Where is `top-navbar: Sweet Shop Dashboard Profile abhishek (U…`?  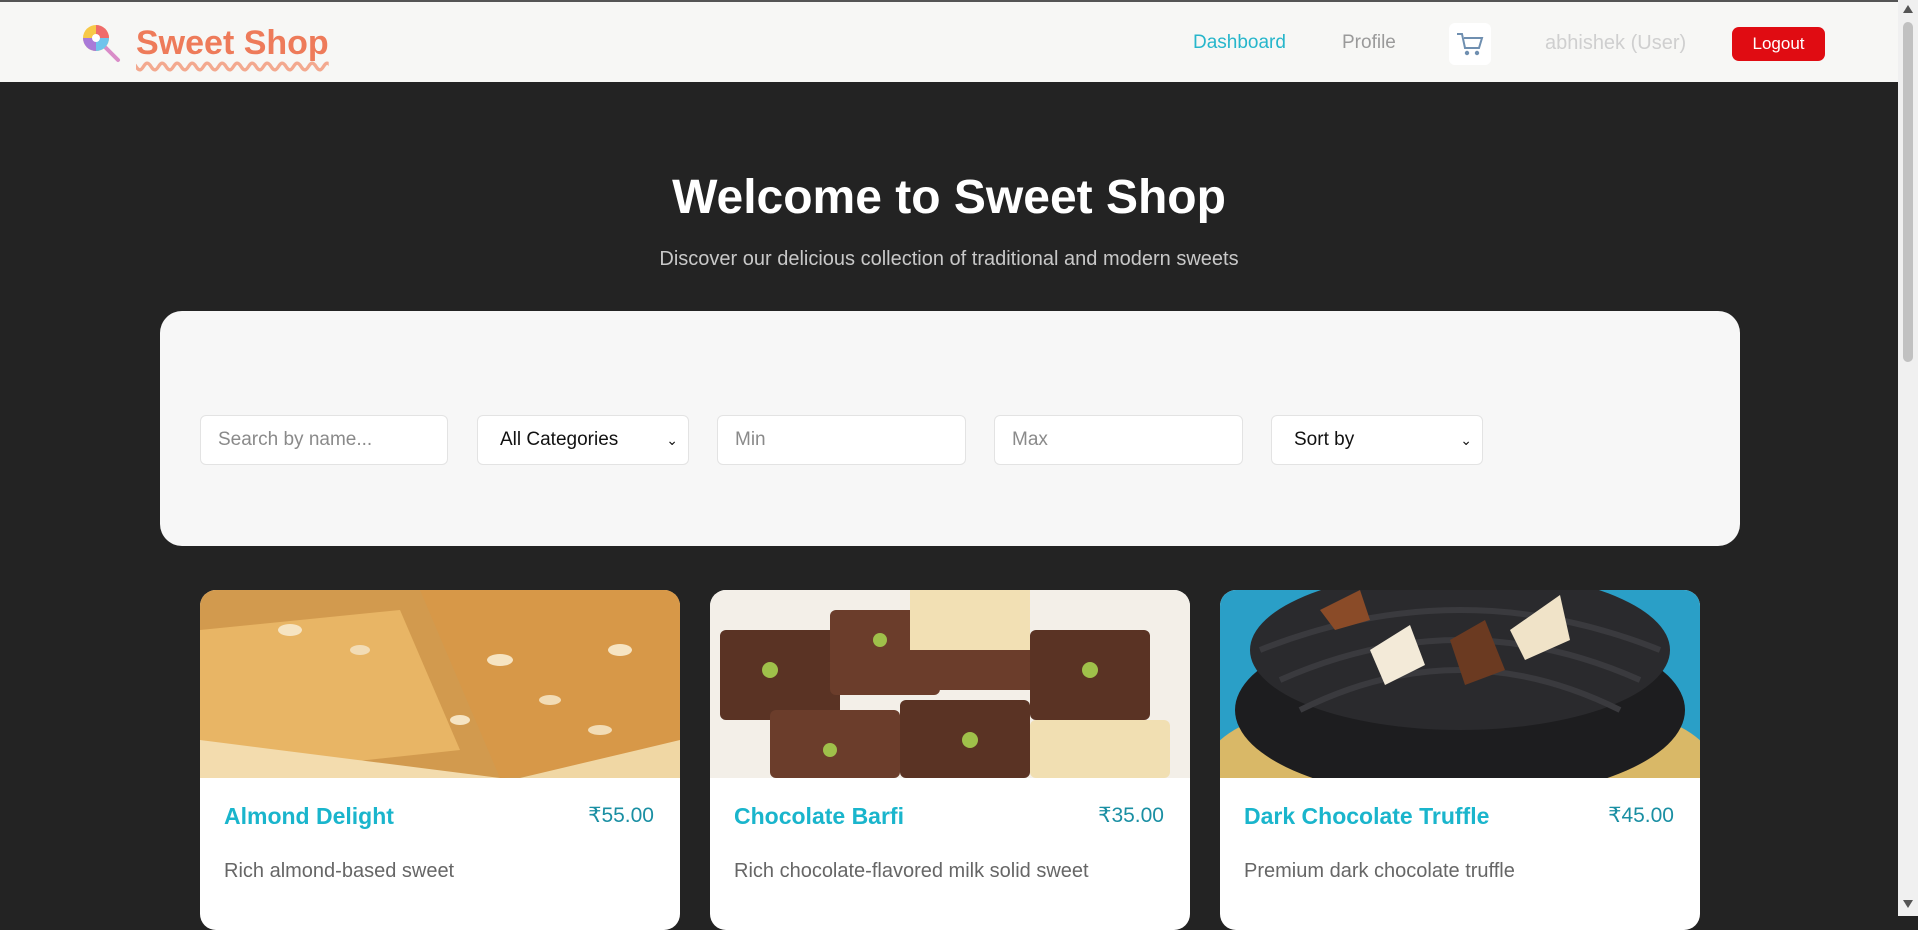 top-navbar: Sweet Shop Dashboard Profile abhishek (U… is located at coordinates (949, 41).